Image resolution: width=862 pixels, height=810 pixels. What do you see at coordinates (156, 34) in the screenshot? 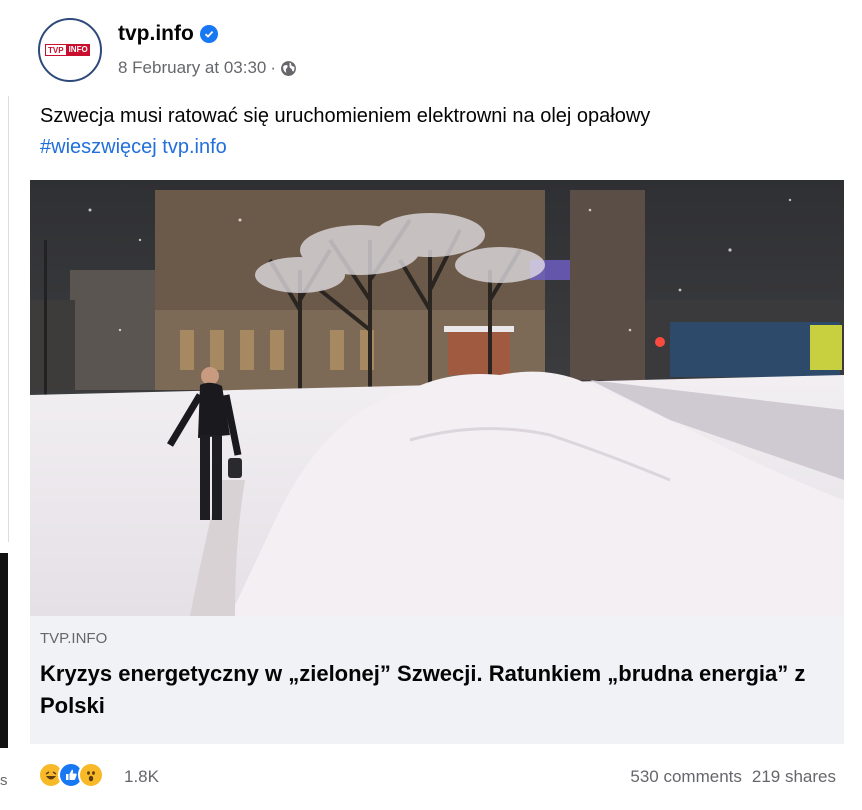
I see `page-name: tvp.info` at bounding box center [156, 34].